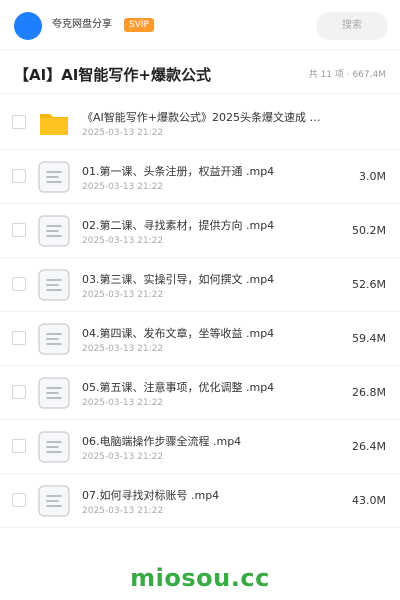 Image resolution: width=400 pixels, height=600 pixels. Describe the element at coordinates (369, 230) in the screenshot. I see `file-size: 50.2M` at that location.